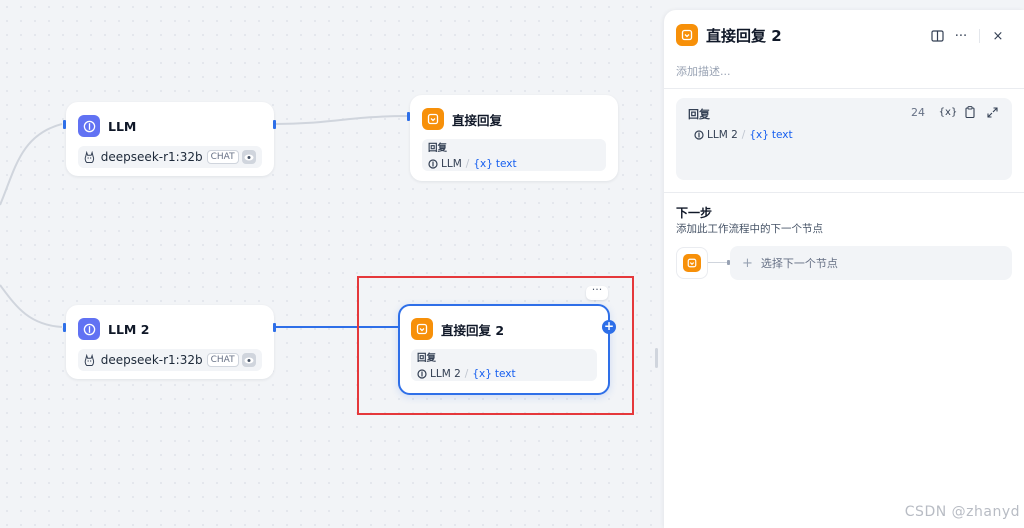 This screenshot has width=1024, height=528. Describe the element at coordinates (998, 36) in the screenshot. I see `close-button: ×` at that location.